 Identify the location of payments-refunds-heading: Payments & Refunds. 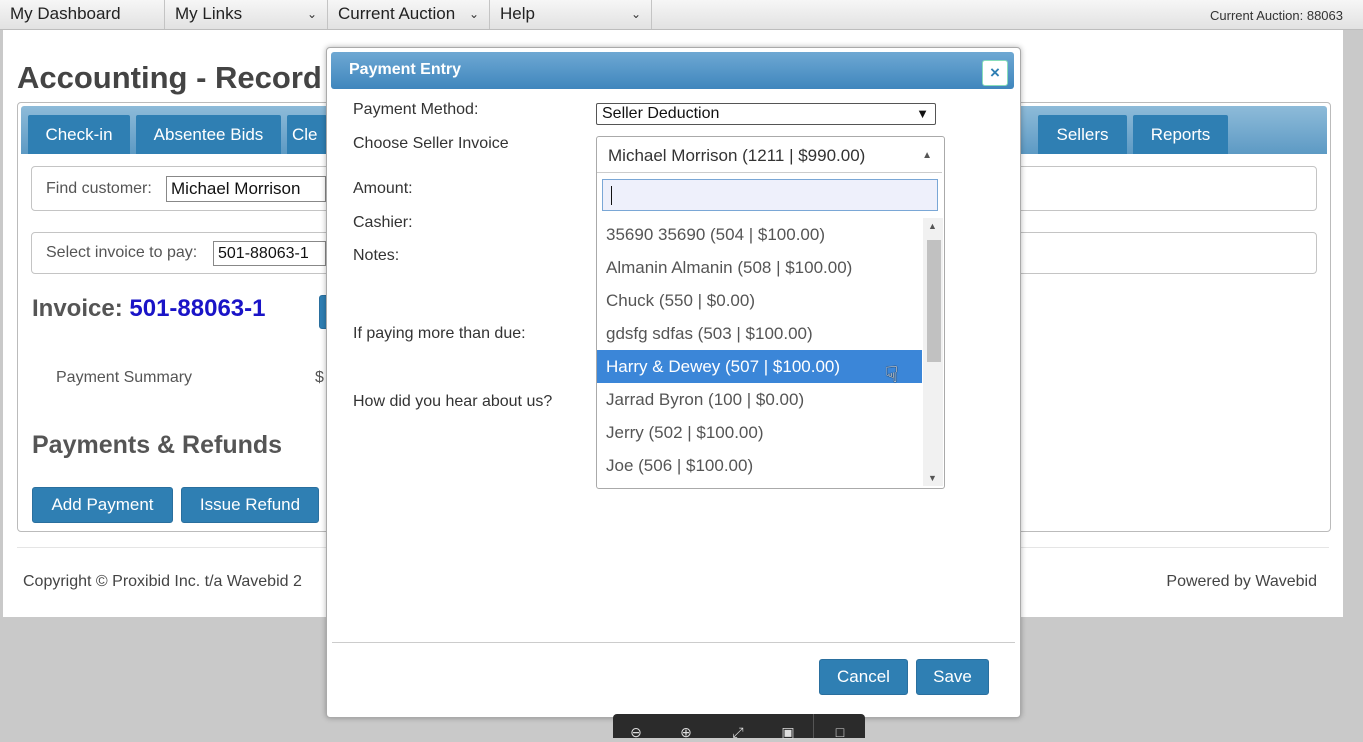
(157, 445).